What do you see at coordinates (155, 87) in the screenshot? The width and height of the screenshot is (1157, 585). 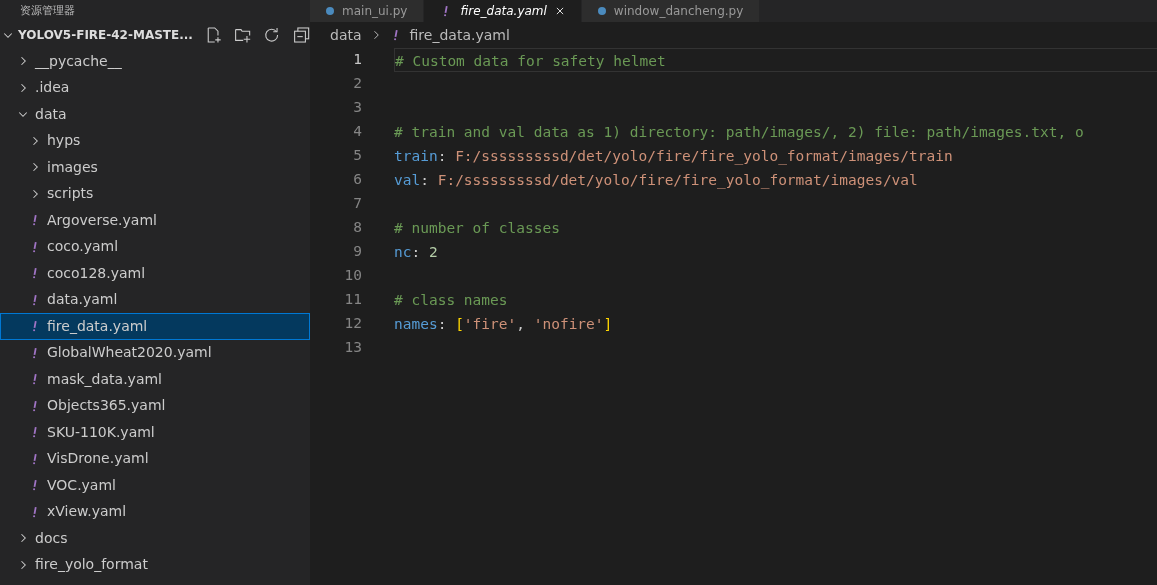 I see `folder-item: .idea` at bounding box center [155, 87].